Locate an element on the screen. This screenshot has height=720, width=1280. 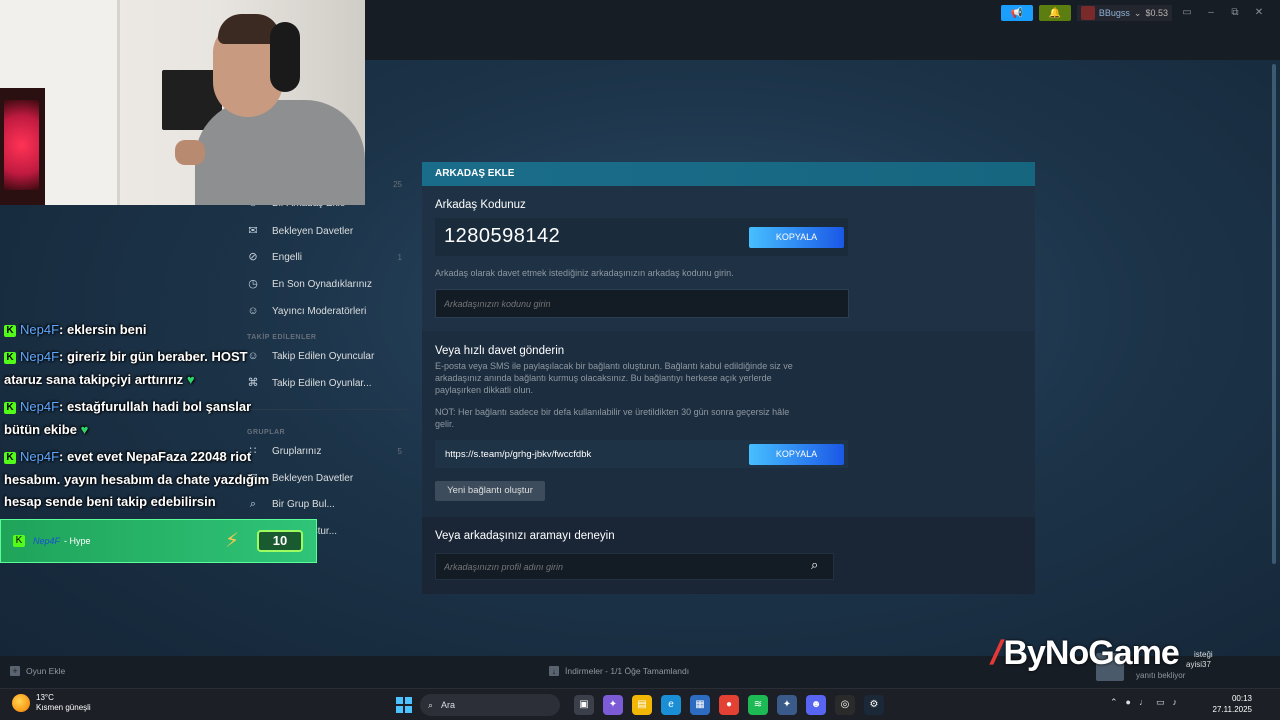
webcam-person-hoodie is located at coordinates (280, 152).